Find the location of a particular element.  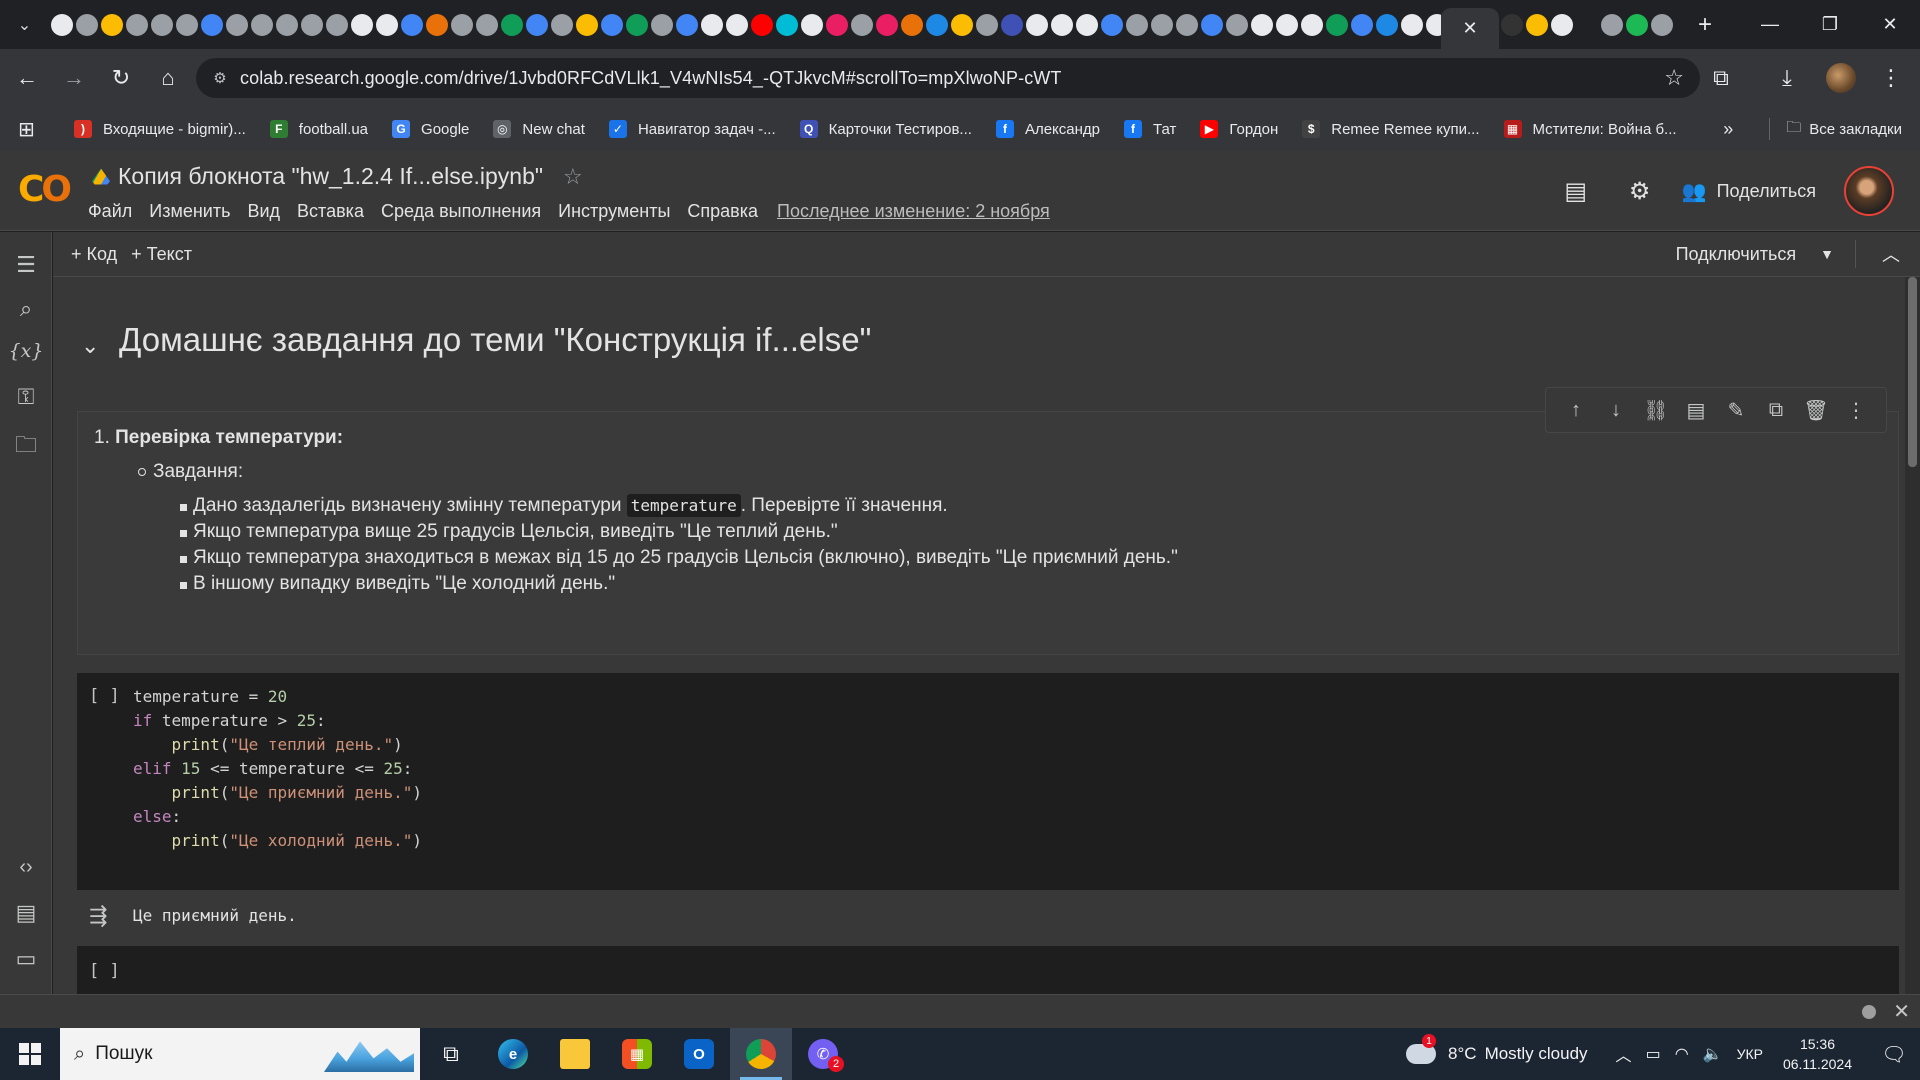

task-view-button: ⧉ is located at coordinates (451, 1054).